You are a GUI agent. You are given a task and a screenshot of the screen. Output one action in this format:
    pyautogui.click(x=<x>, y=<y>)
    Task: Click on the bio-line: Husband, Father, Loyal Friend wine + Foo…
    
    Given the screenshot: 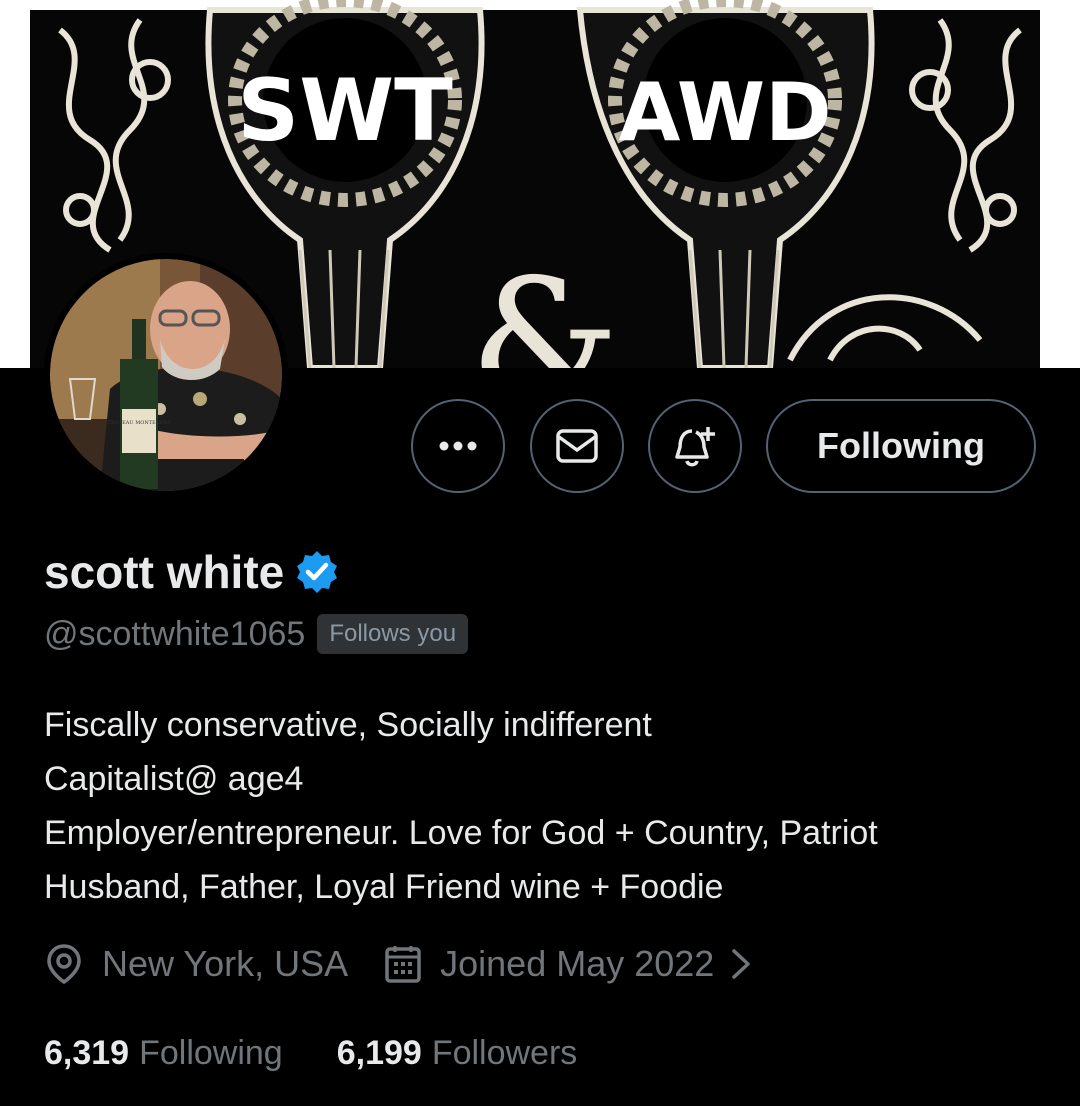 What is the action you would take?
    pyautogui.click(x=384, y=887)
    